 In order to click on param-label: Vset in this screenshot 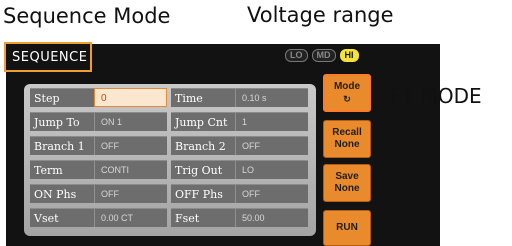, I will do `click(62, 217)`.